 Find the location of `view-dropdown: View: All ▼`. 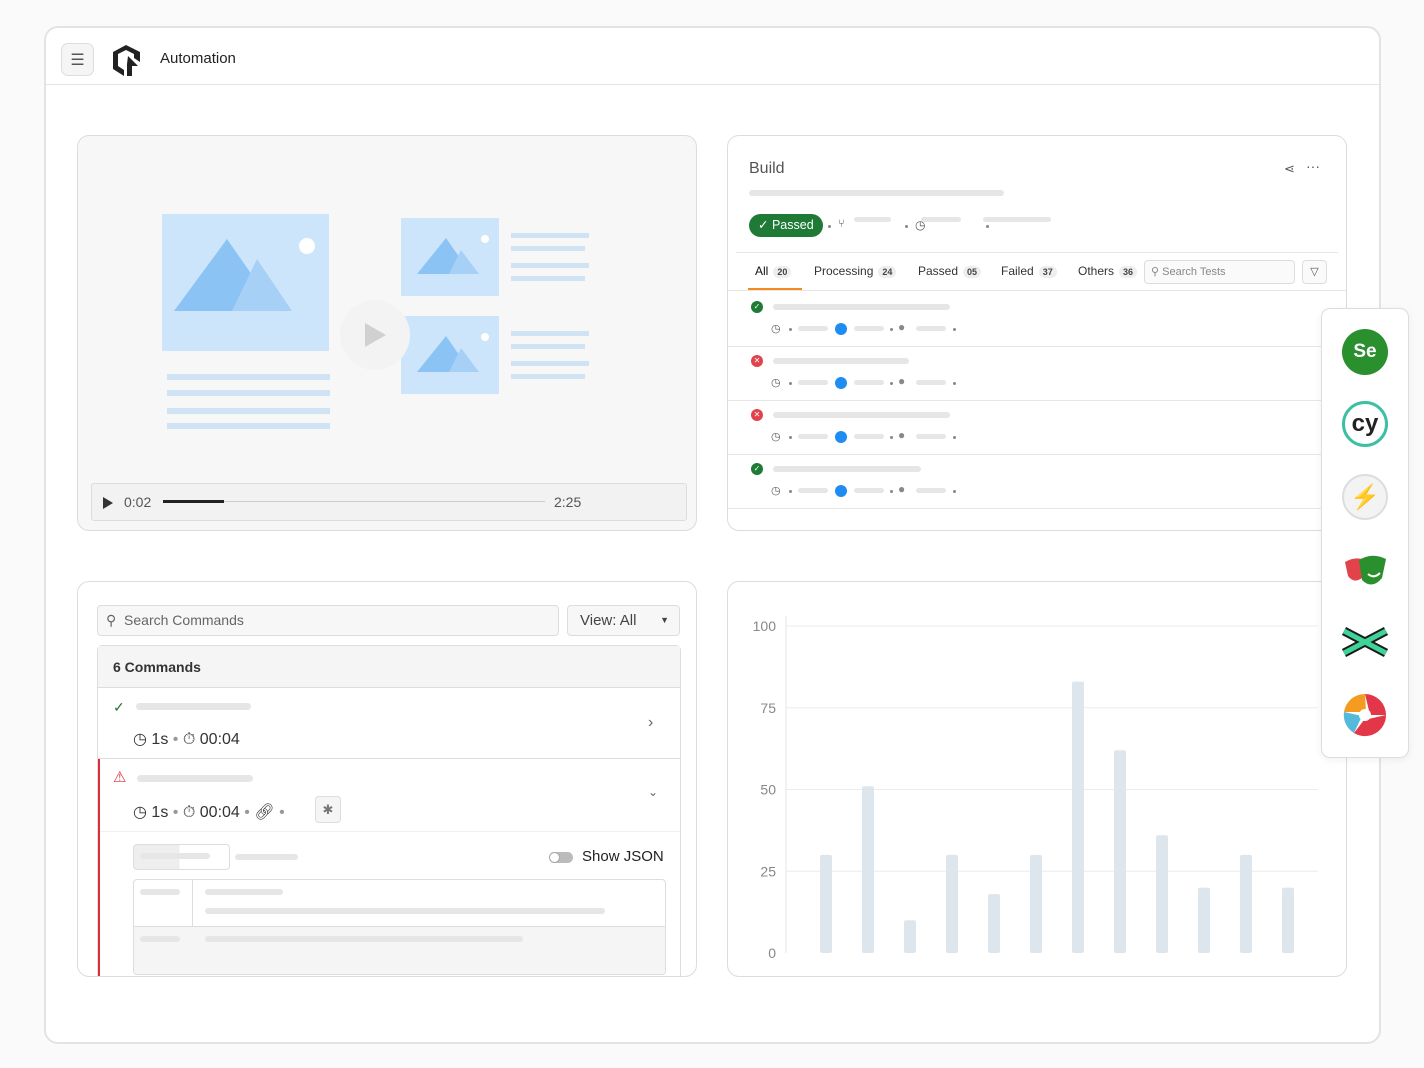

view-dropdown: View: All ▼ is located at coordinates (623, 620).